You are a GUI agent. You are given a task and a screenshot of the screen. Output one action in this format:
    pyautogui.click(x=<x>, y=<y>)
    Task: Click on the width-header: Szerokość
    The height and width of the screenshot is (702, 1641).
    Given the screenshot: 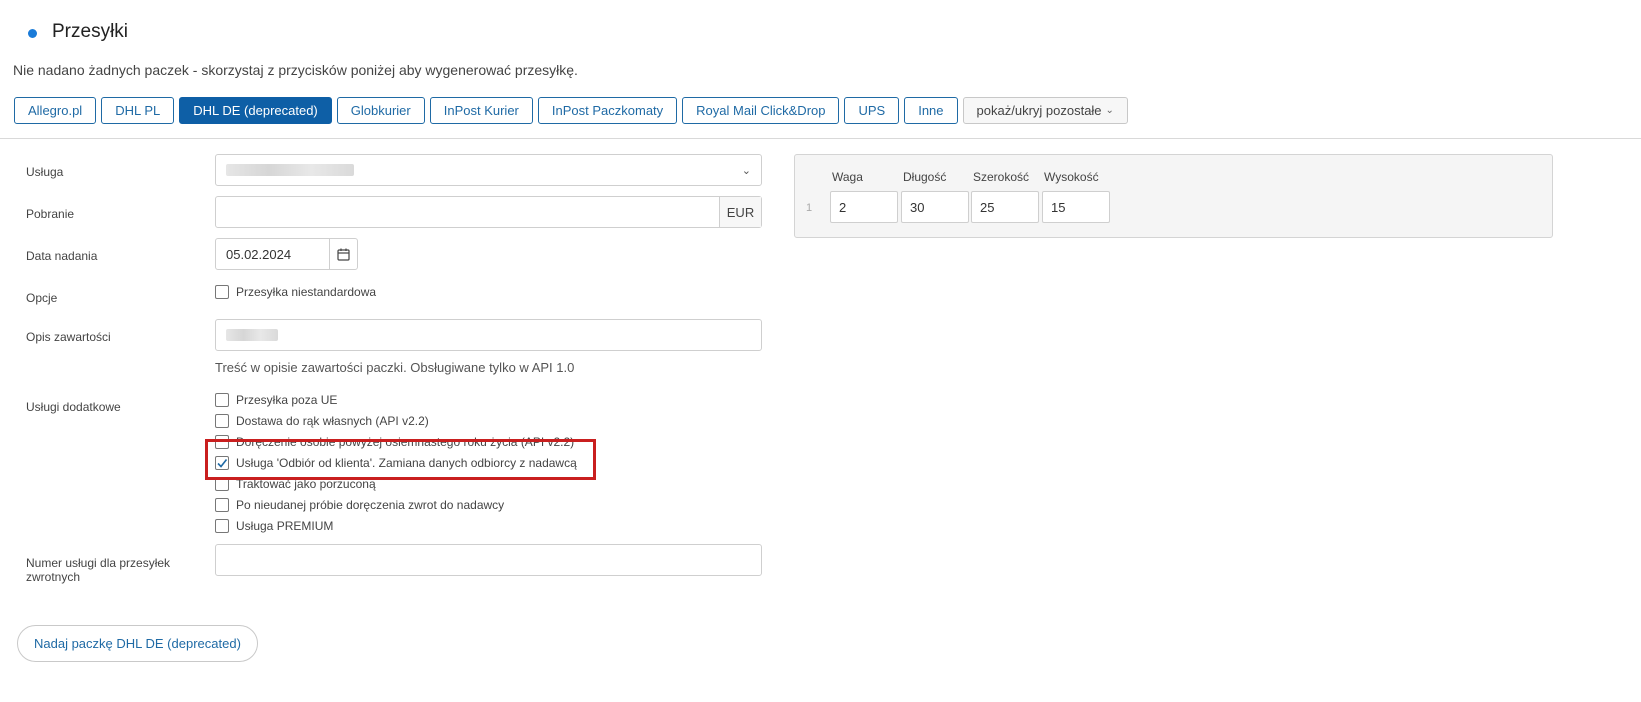 What is the action you would take?
    pyautogui.click(x=1001, y=177)
    